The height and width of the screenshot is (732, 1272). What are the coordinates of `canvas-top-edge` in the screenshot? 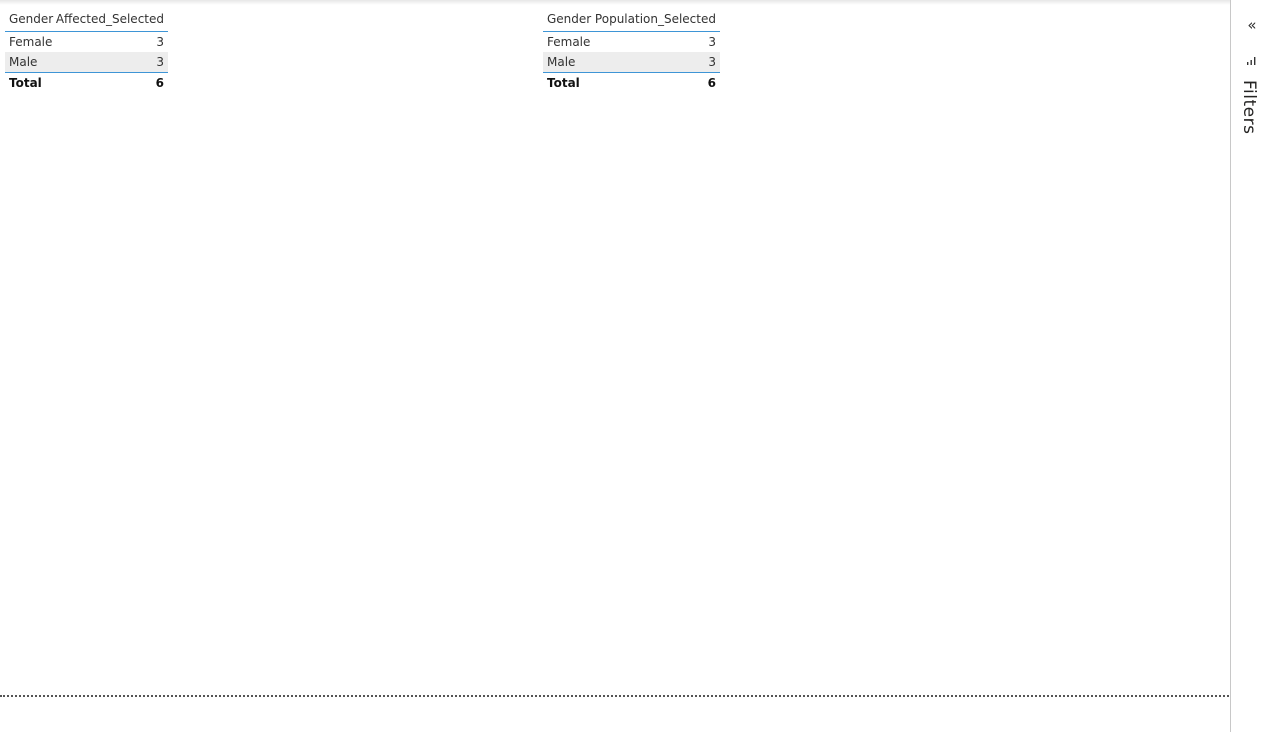 It's located at (615, 2).